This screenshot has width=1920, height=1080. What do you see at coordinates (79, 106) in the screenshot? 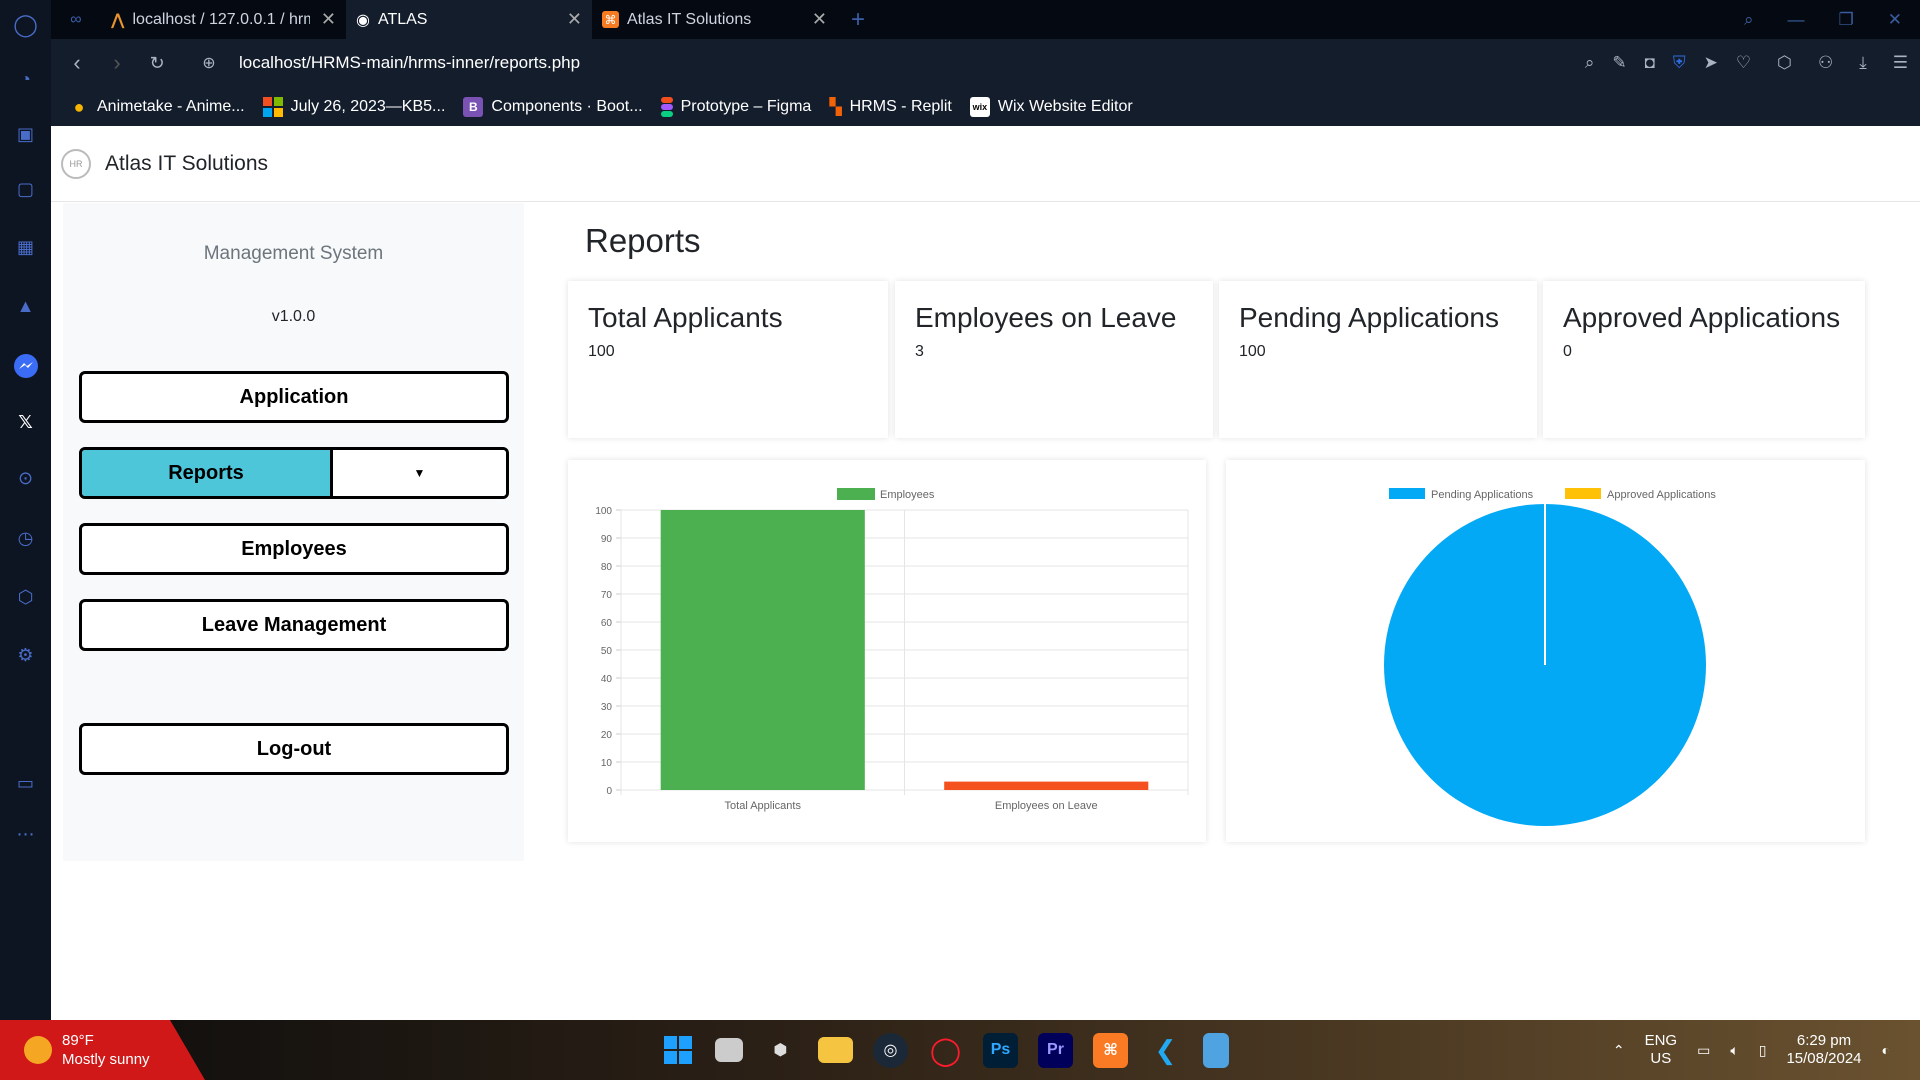
I see `flame-icon: ●` at bounding box center [79, 106].